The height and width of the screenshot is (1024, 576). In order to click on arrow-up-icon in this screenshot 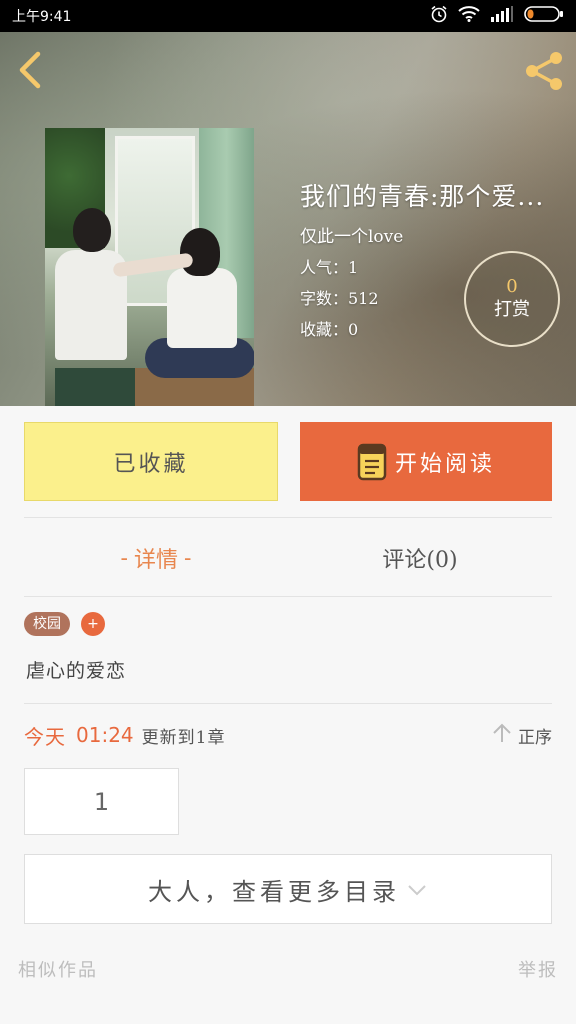, I will do `click(505, 735)`.